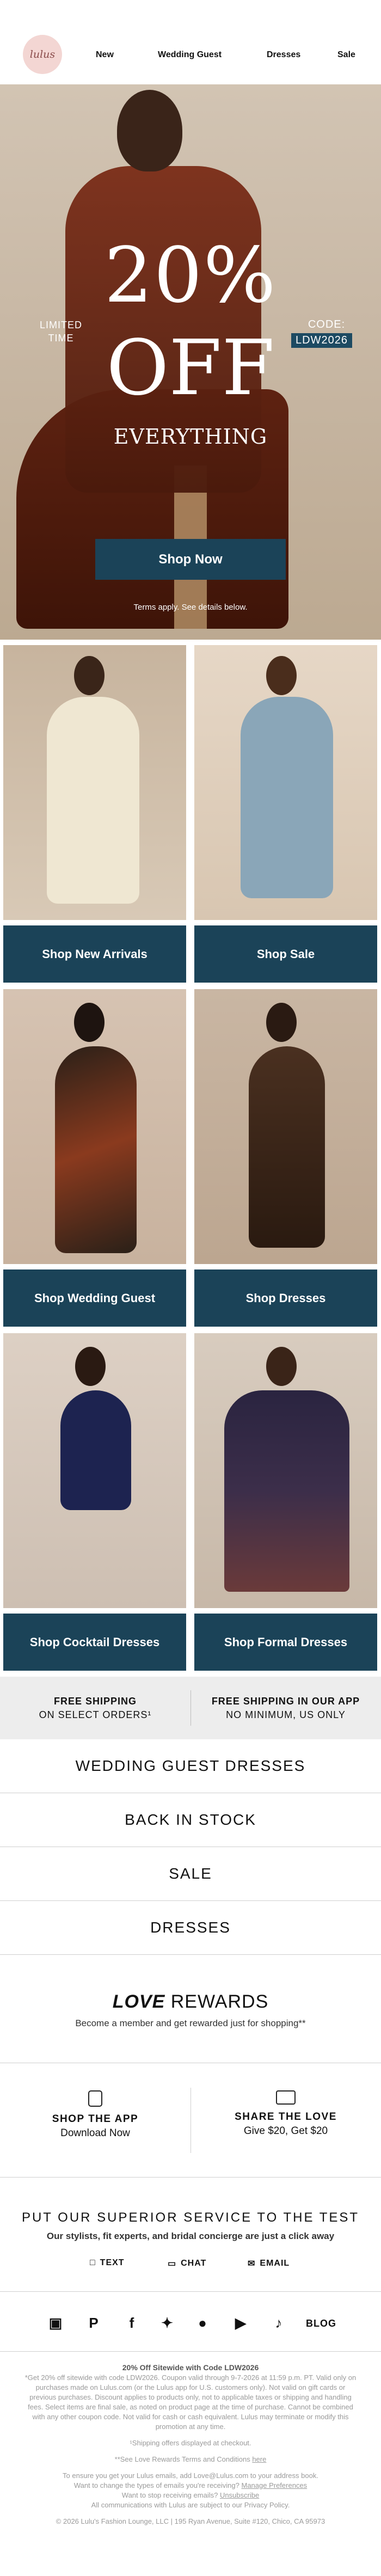  Describe the element at coordinates (95, 1707) in the screenshot. I see `free-shipping-select-orders: FREE SHIPPING ON SELECT ORDERS¹` at that location.